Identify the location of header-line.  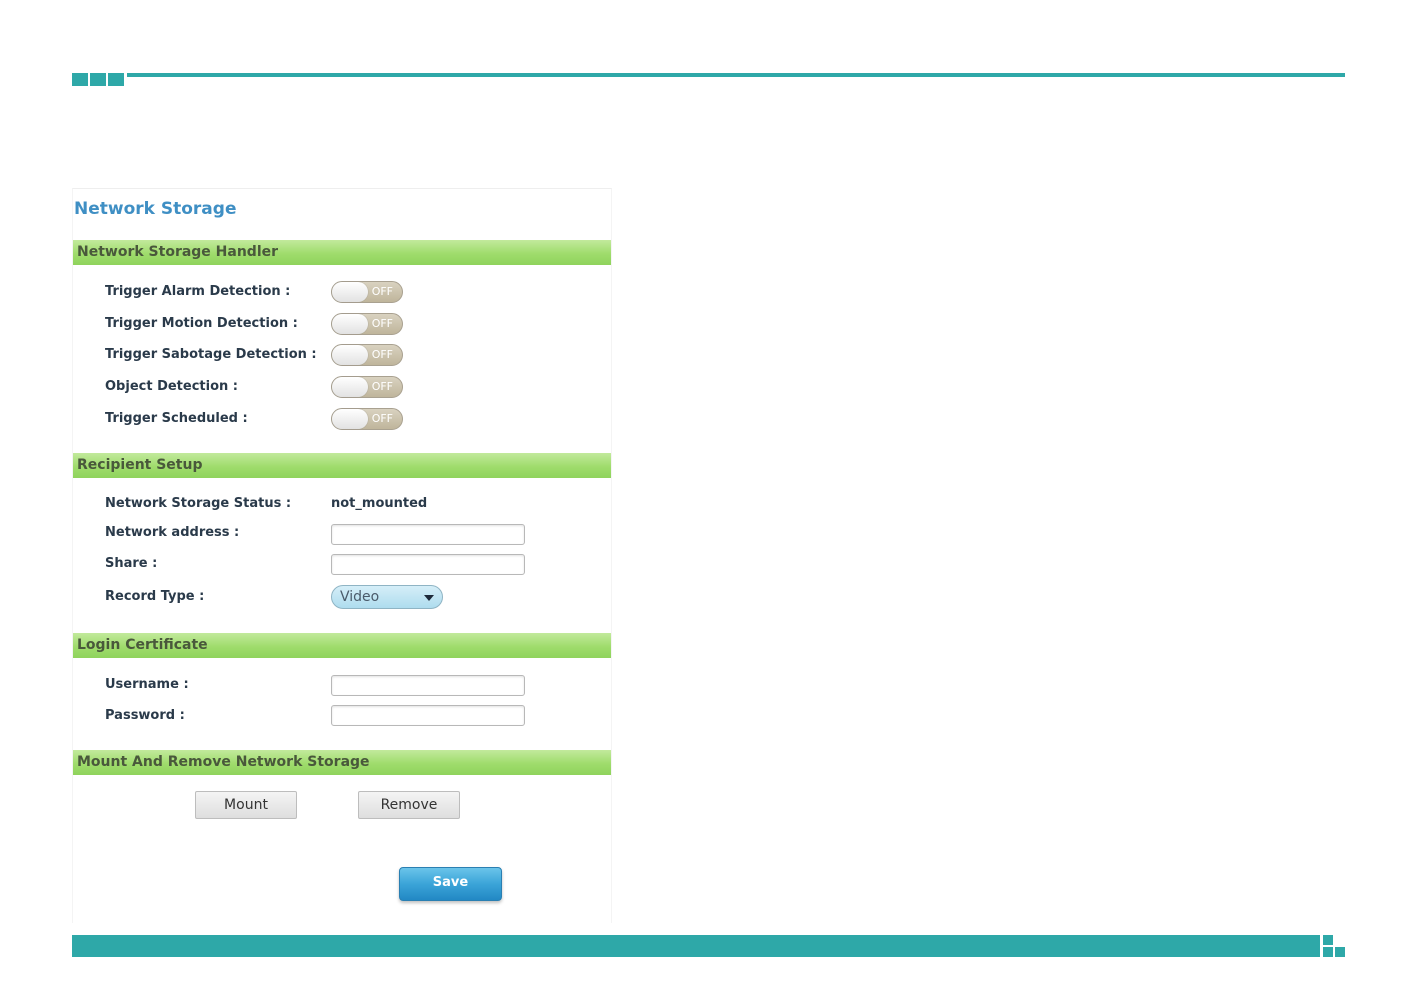
(736, 75).